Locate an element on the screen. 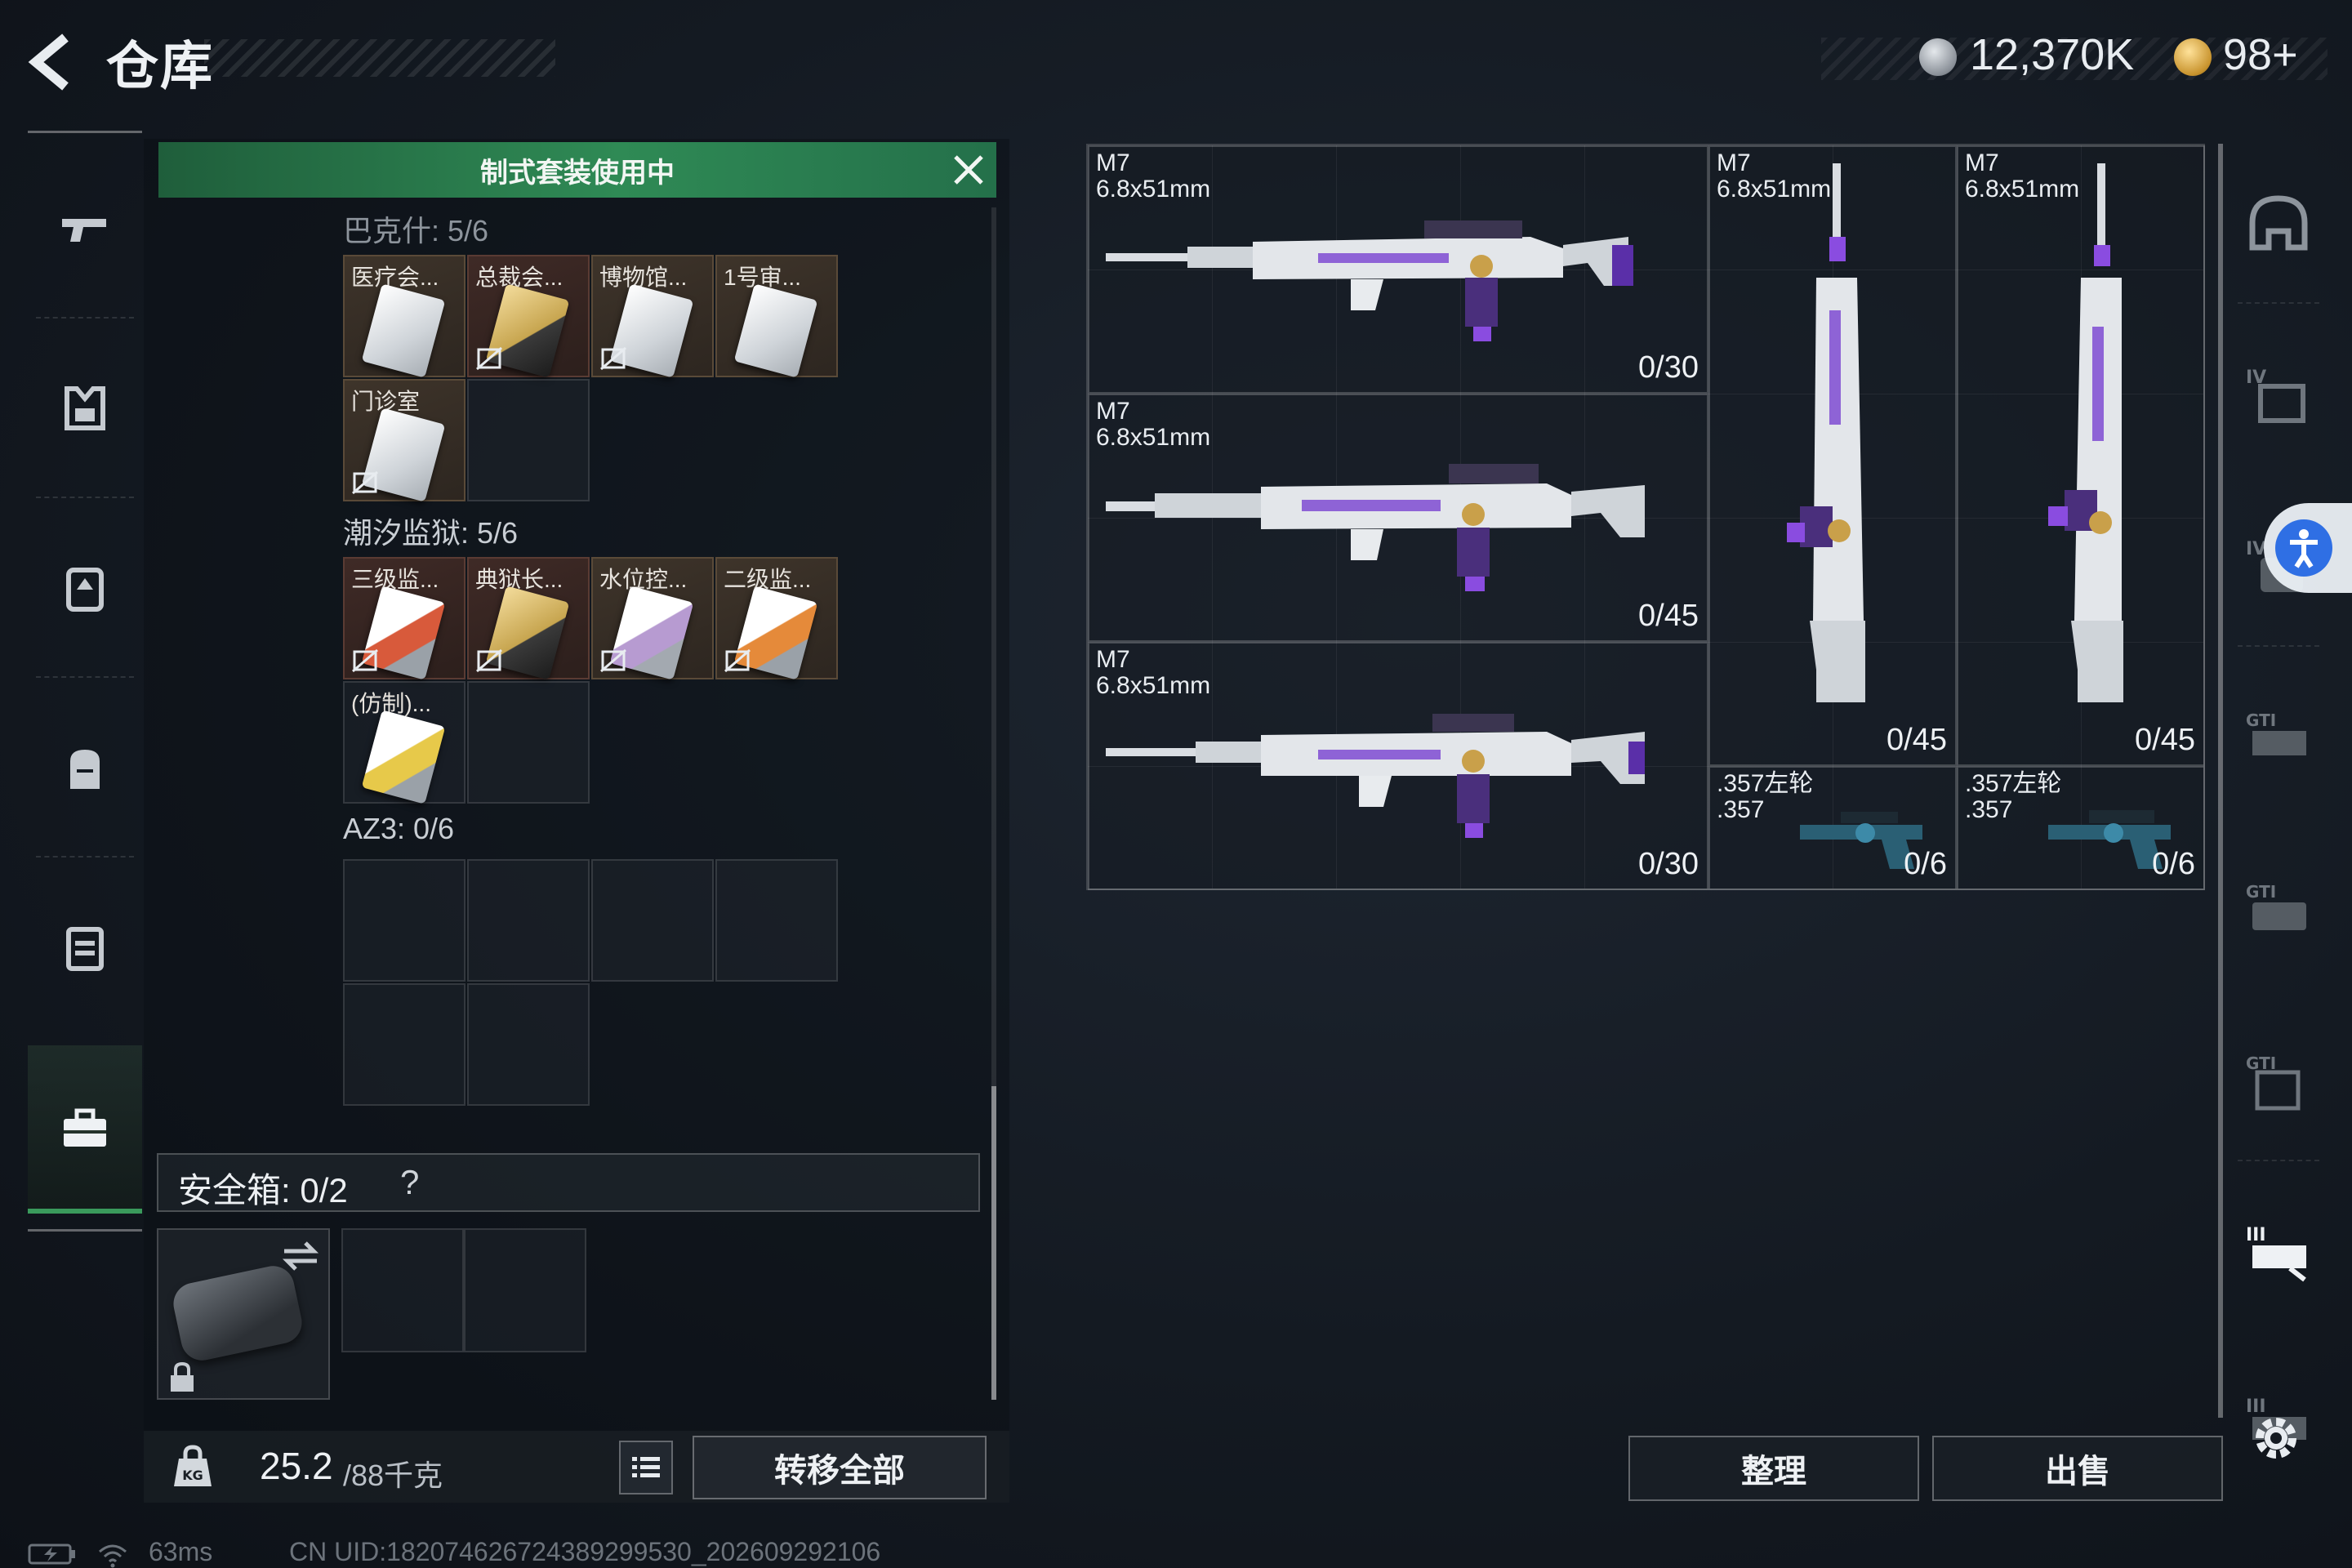 This screenshot has height=1568, width=2352. weight-max: /88千克 is located at coordinates (393, 1475).